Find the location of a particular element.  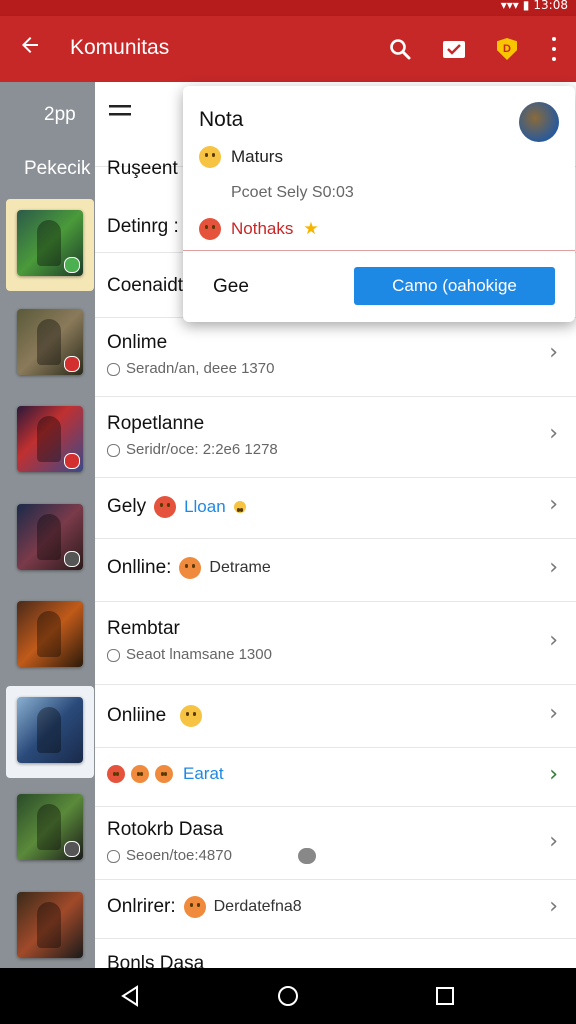

list-item: Rembtar Seaot lnamsane 1300 › is located at coordinates (335, 643).